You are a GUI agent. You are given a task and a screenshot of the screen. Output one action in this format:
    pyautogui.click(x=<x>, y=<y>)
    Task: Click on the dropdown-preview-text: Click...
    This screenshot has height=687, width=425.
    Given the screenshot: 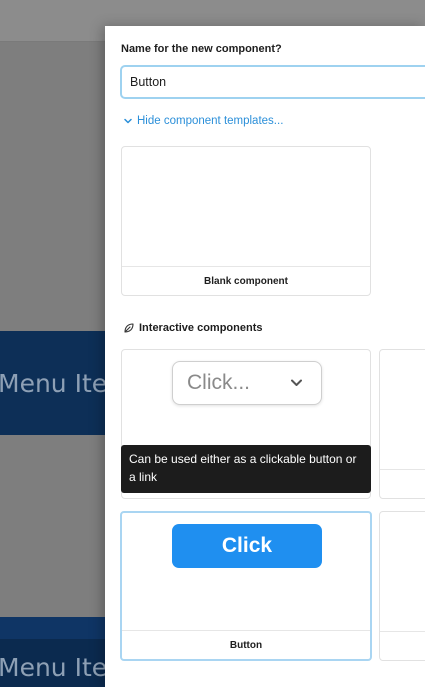 What is the action you would take?
    pyautogui.click(x=218, y=382)
    